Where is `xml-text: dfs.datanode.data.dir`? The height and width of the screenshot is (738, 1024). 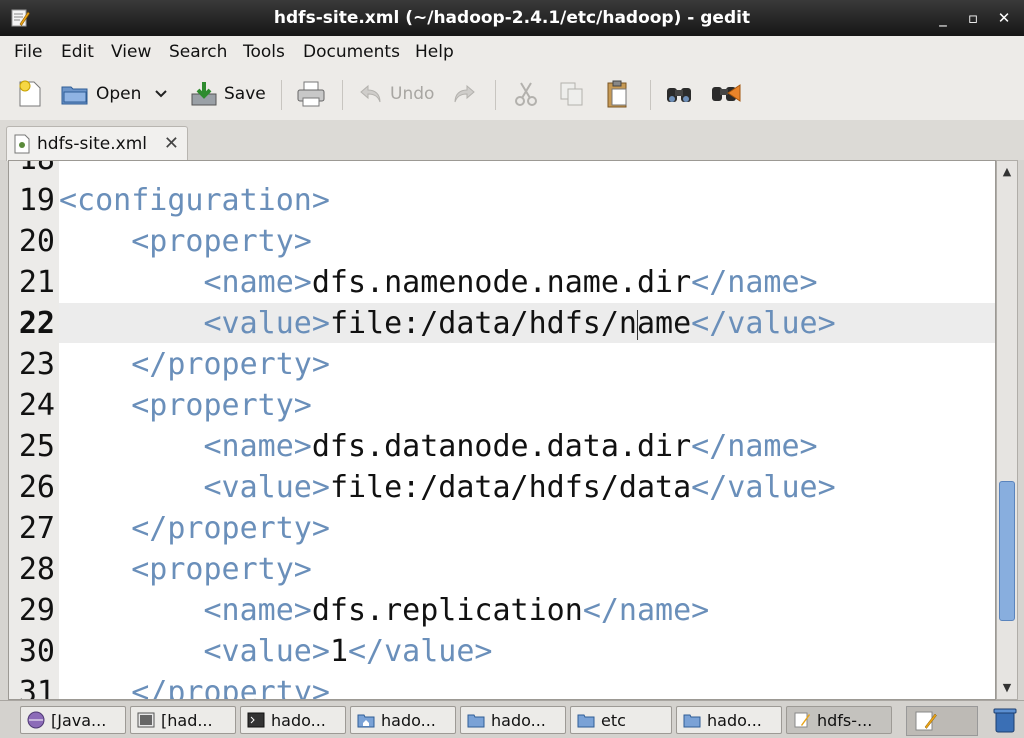 xml-text: dfs.datanode.data.dir is located at coordinates (501, 446).